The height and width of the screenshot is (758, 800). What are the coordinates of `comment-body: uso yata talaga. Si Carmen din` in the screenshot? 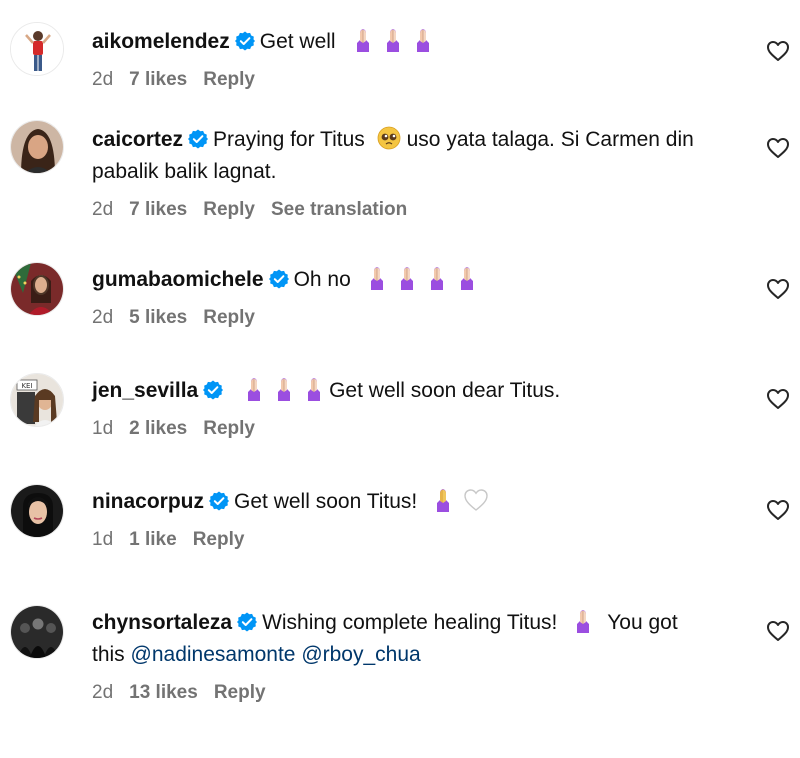 It's located at (550, 139).